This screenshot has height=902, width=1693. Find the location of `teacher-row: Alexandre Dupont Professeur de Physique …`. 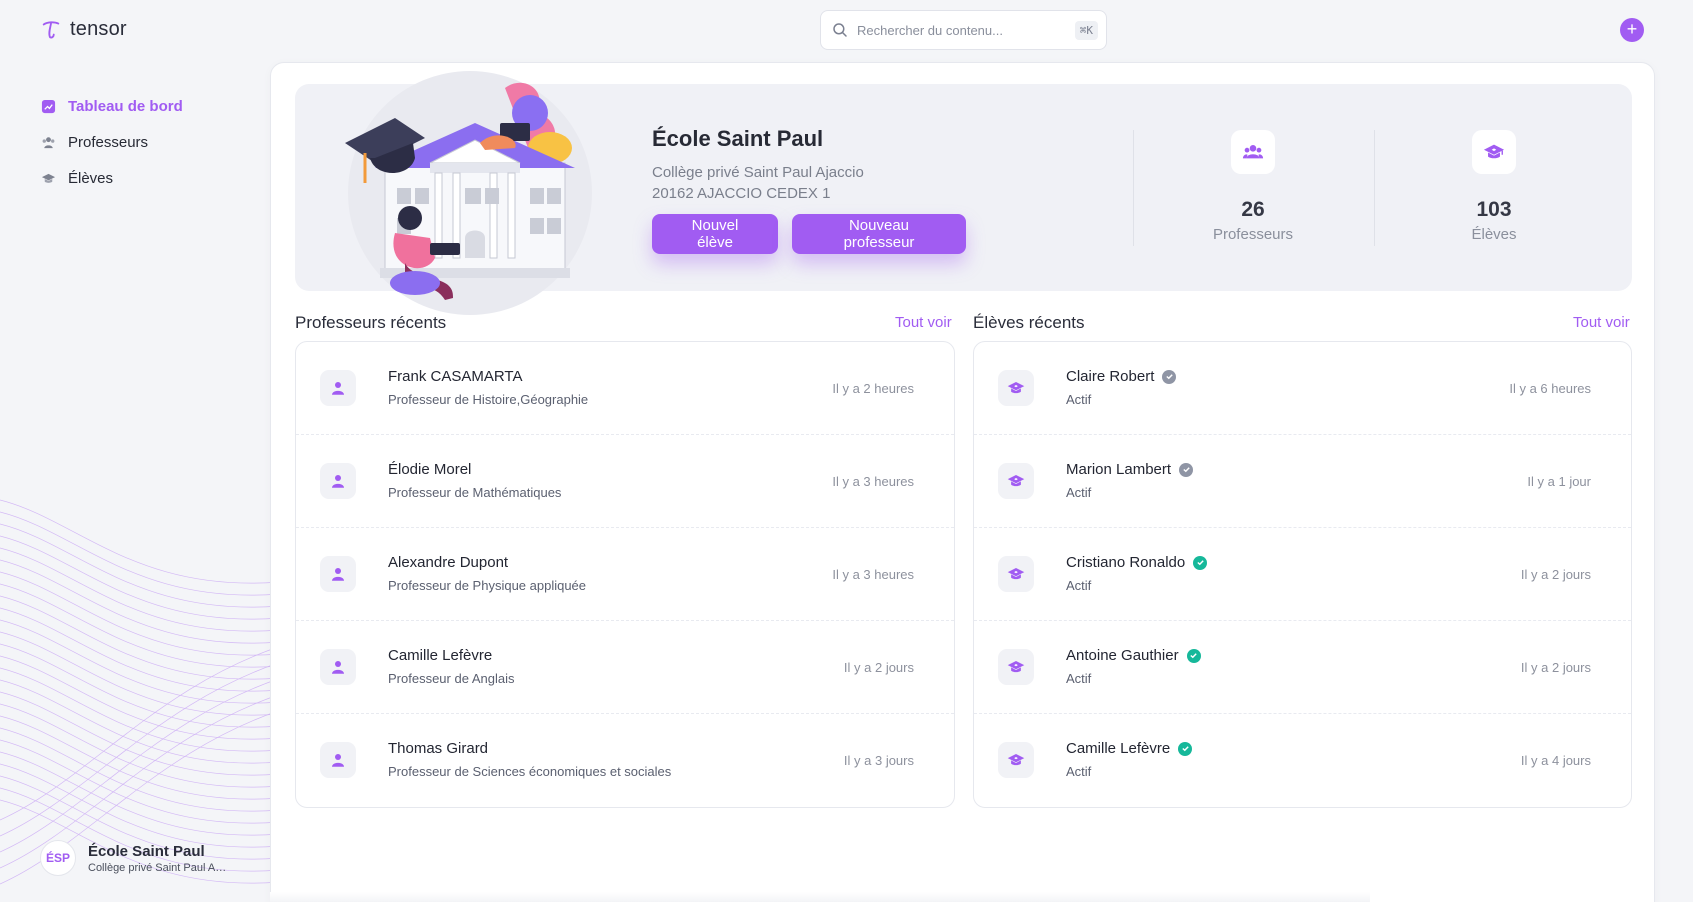

teacher-row: Alexandre Dupont Professeur de Physique … is located at coordinates (625, 574).